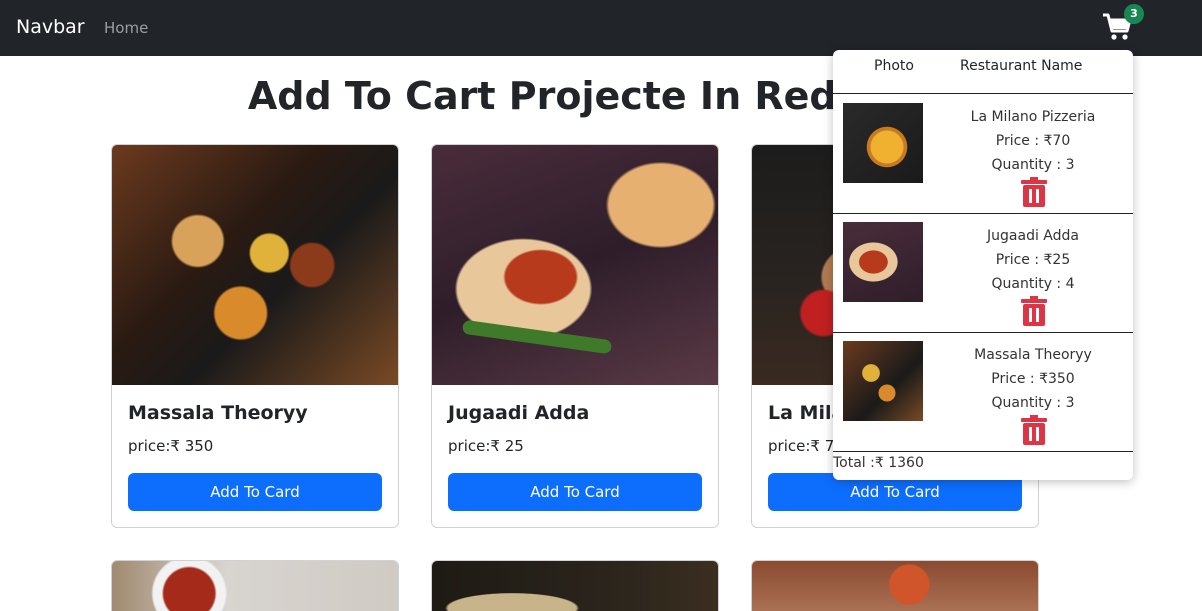  What do you see at coordinates (878, 463) in the screenshot?
I see `cart-total: Total :₹ 1360` at bounding box center [878, 463].